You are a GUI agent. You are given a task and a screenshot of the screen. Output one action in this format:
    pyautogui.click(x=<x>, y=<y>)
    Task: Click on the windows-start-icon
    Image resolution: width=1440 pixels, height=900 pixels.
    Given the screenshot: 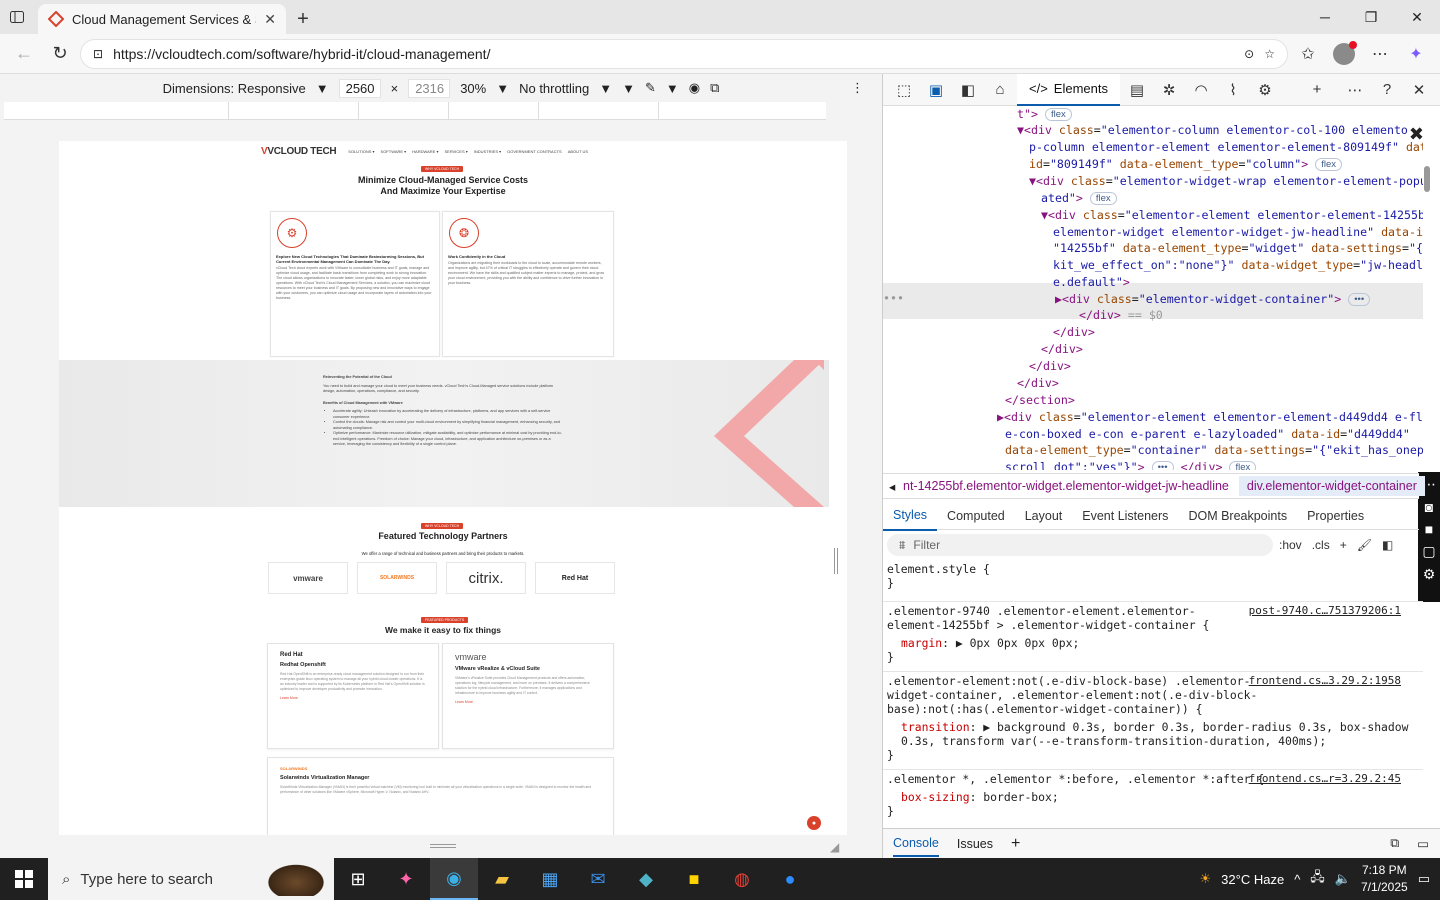 What is the action you would take?
    pyautogui.click(x=24, y=879)
    